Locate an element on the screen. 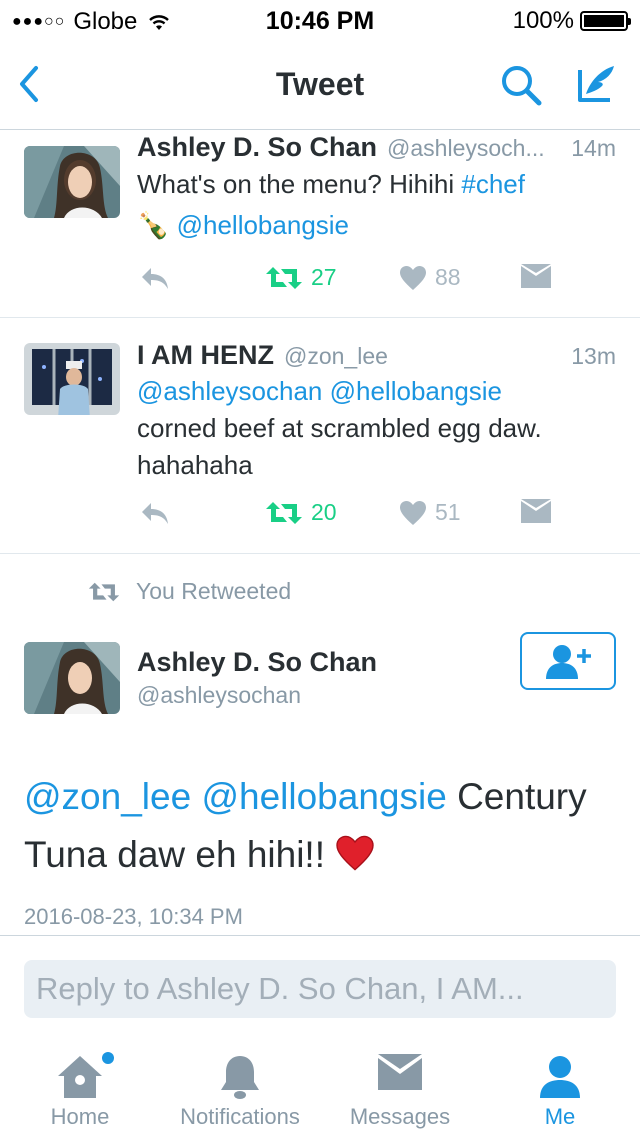 The image size is (640, 1136). battery-fill is located at coordinates (604, 21).